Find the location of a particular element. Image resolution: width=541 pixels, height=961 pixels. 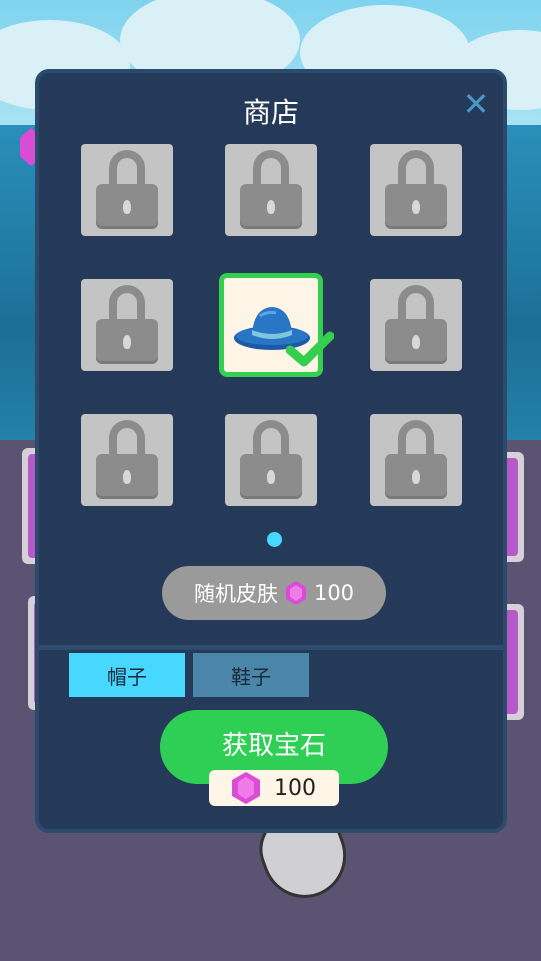

get-gems-amount-badge: 100 is located at coordinates (274, 788).